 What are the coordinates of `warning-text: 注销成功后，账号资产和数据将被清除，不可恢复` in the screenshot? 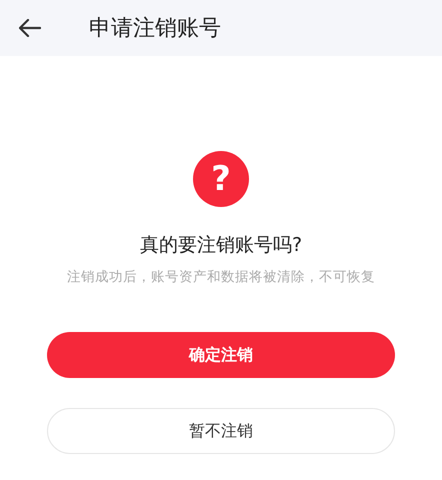 It's located at (221, 277).